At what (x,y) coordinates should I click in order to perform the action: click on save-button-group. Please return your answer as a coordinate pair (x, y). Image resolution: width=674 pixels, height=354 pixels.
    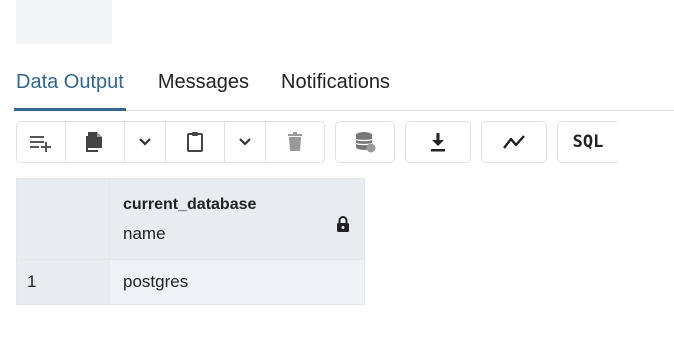
    Looking at the image, I should click on (365, 142).